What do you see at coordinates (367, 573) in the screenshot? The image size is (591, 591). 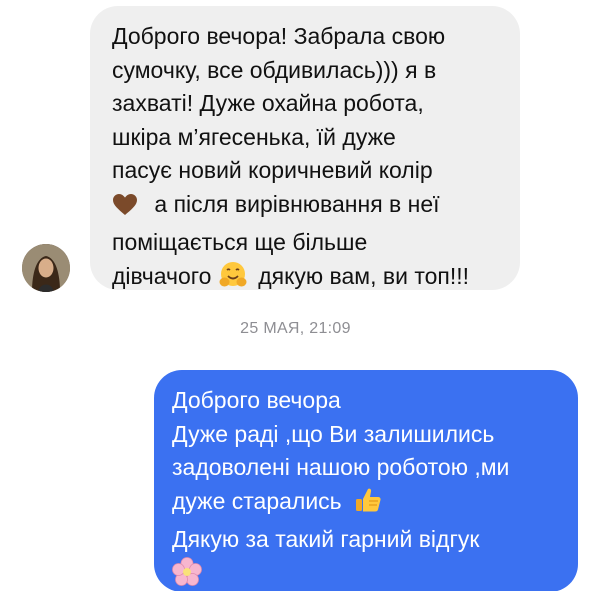 I see `message-line-with-emoji` at bounding box center [367, 573].